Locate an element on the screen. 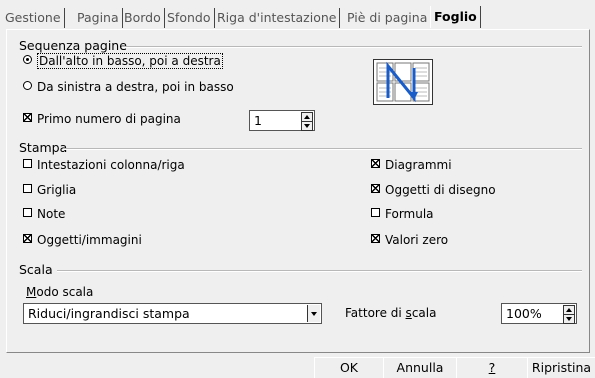 This screenshot has height=378, width=595. checkbox-label: Valori zero is located at coordinates (417, 240).